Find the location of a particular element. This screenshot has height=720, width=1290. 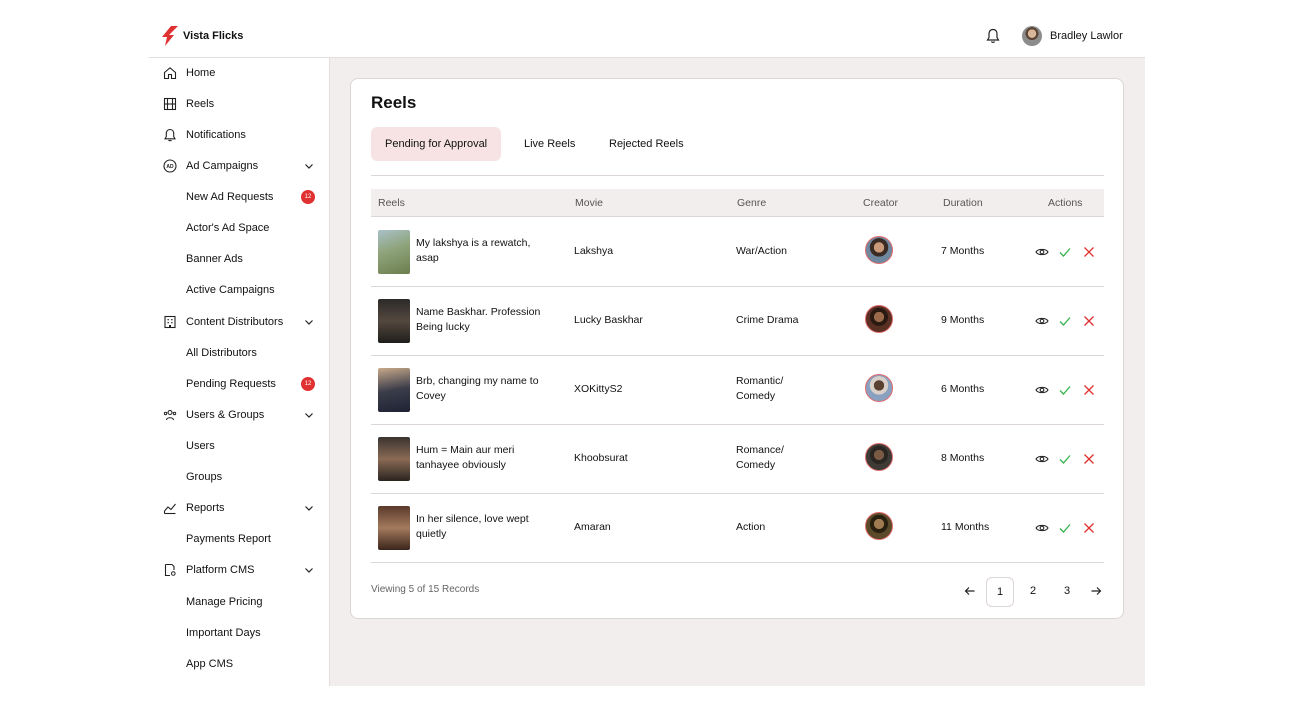

sidebar-item-label: Home is located at coordinates (201, 73).